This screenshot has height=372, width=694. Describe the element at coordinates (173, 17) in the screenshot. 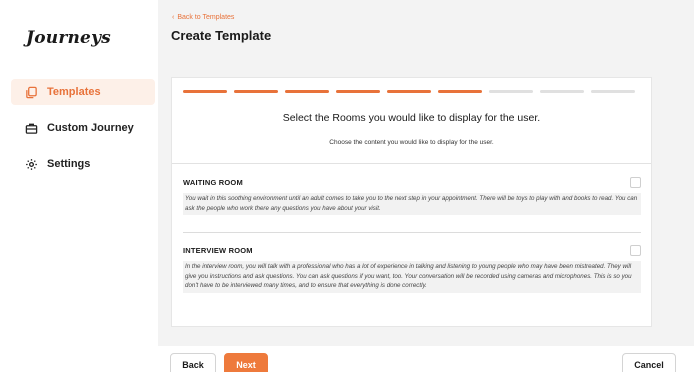

I see `chevron-left-icon: ‹` at that location.